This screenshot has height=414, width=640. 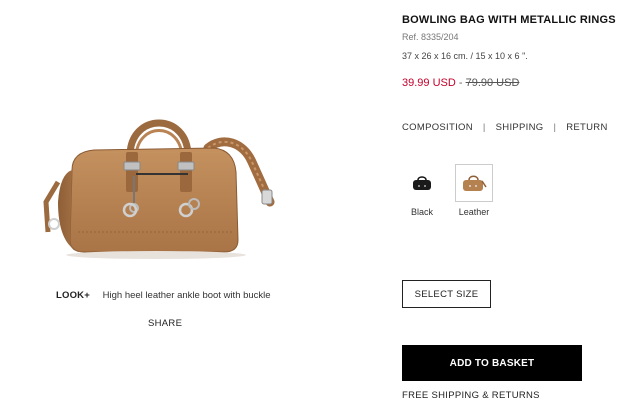 I want to click on composition-link: COMPOSITION, so click(x=437, y=127).